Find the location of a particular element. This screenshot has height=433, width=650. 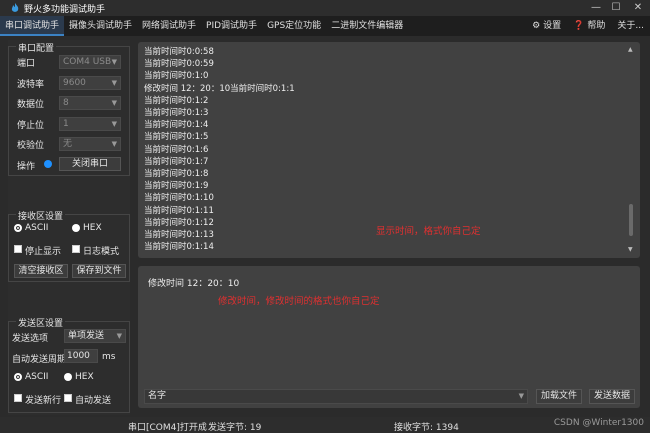

operation-label: 操作 is located at coordinates (26, 167).